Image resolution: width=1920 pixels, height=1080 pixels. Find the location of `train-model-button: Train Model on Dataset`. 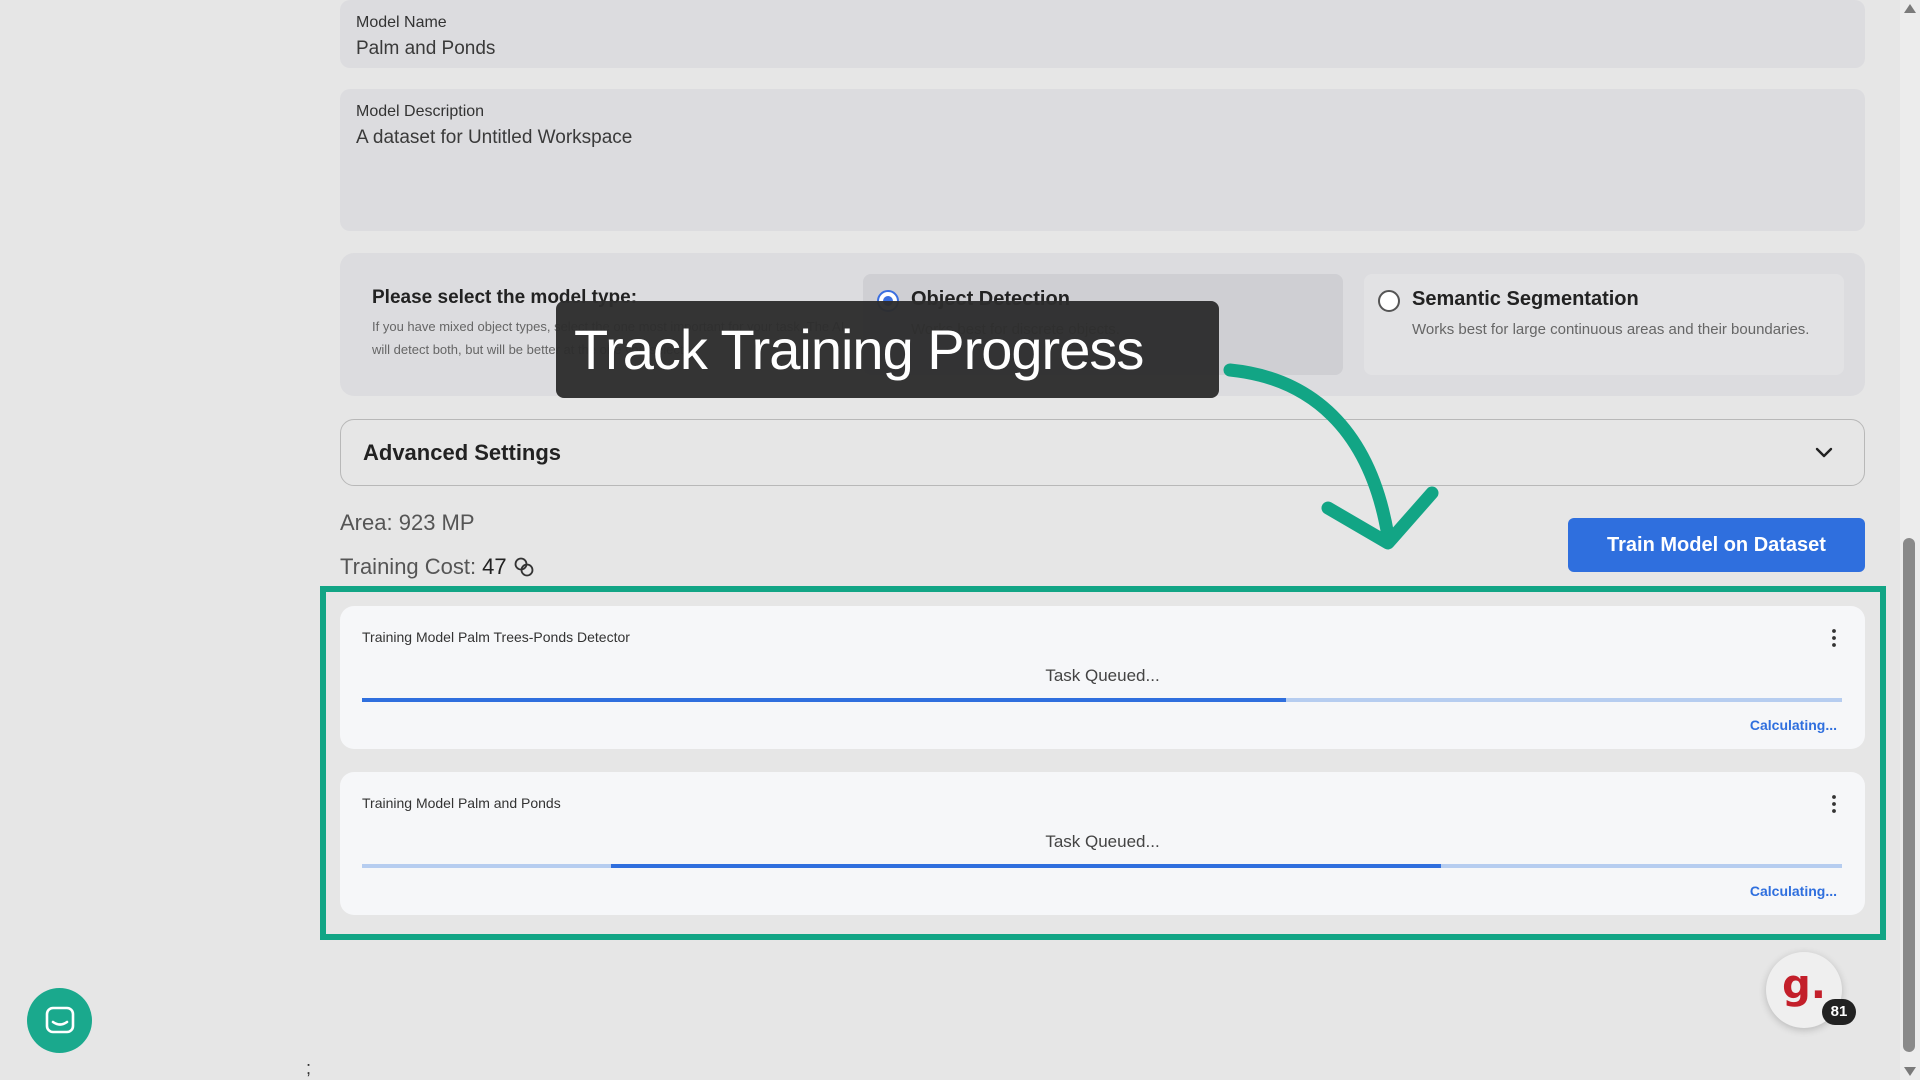

train-model-button: Train Model on Dataset is located at coordinates (1716, 545).